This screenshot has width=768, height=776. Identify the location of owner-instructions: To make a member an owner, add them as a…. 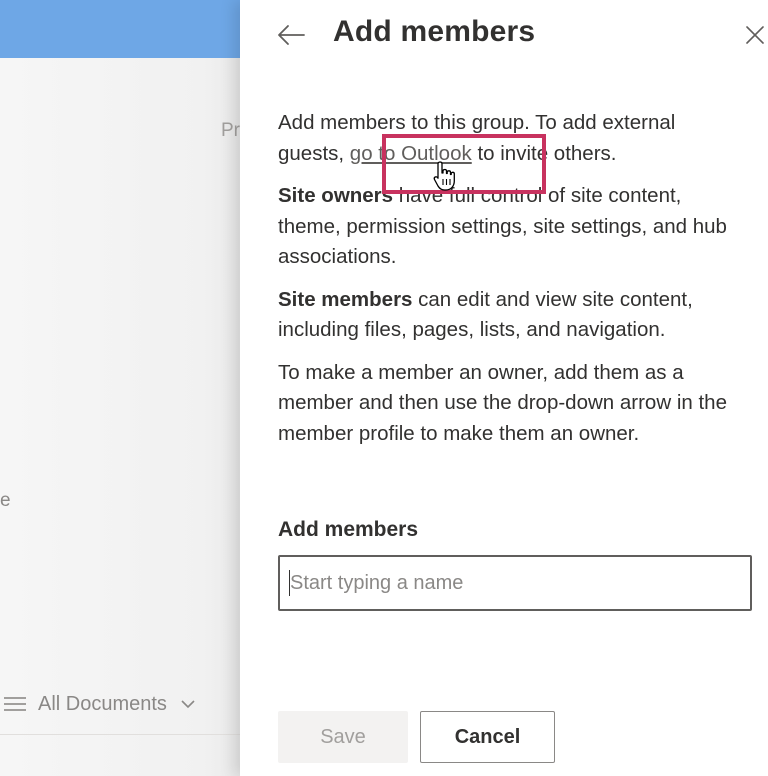
(502, 402).